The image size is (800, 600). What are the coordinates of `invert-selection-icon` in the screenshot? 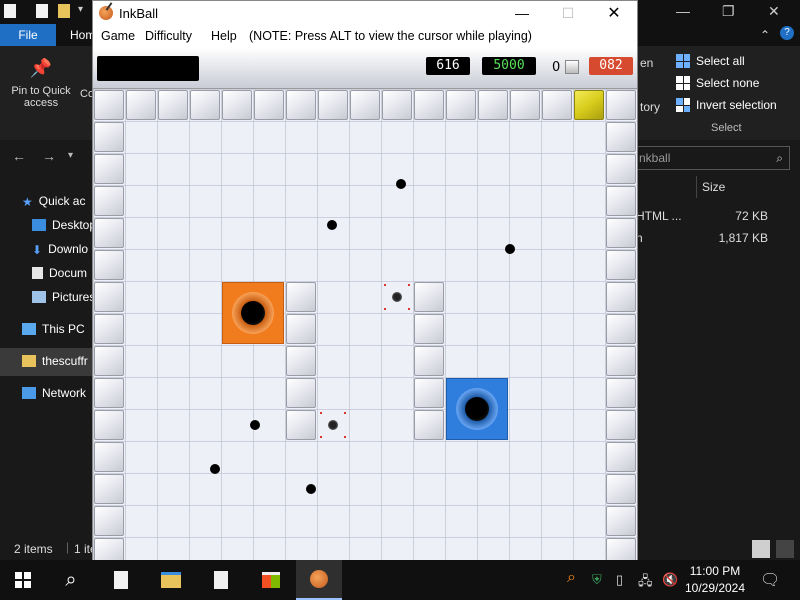 It's located at (683, 105).